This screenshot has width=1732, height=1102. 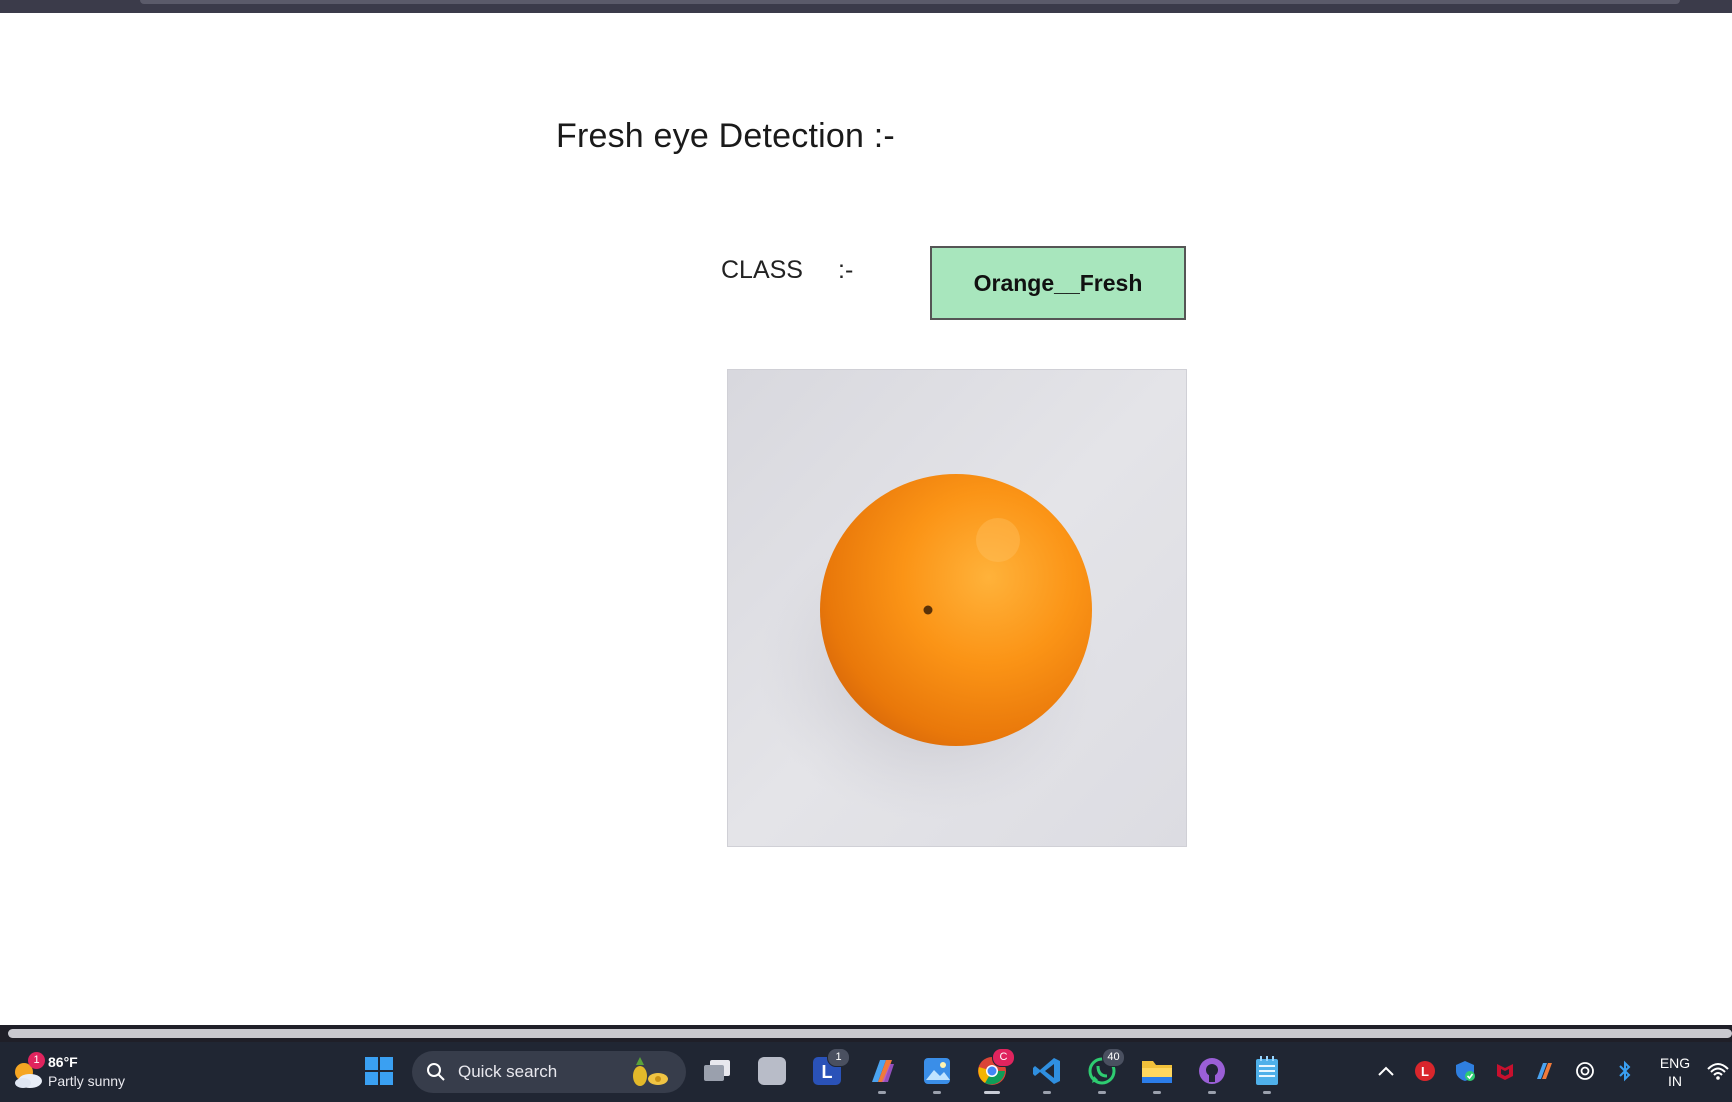 I want to click on chevron-up-icon, so click(x=1386, y=1071).